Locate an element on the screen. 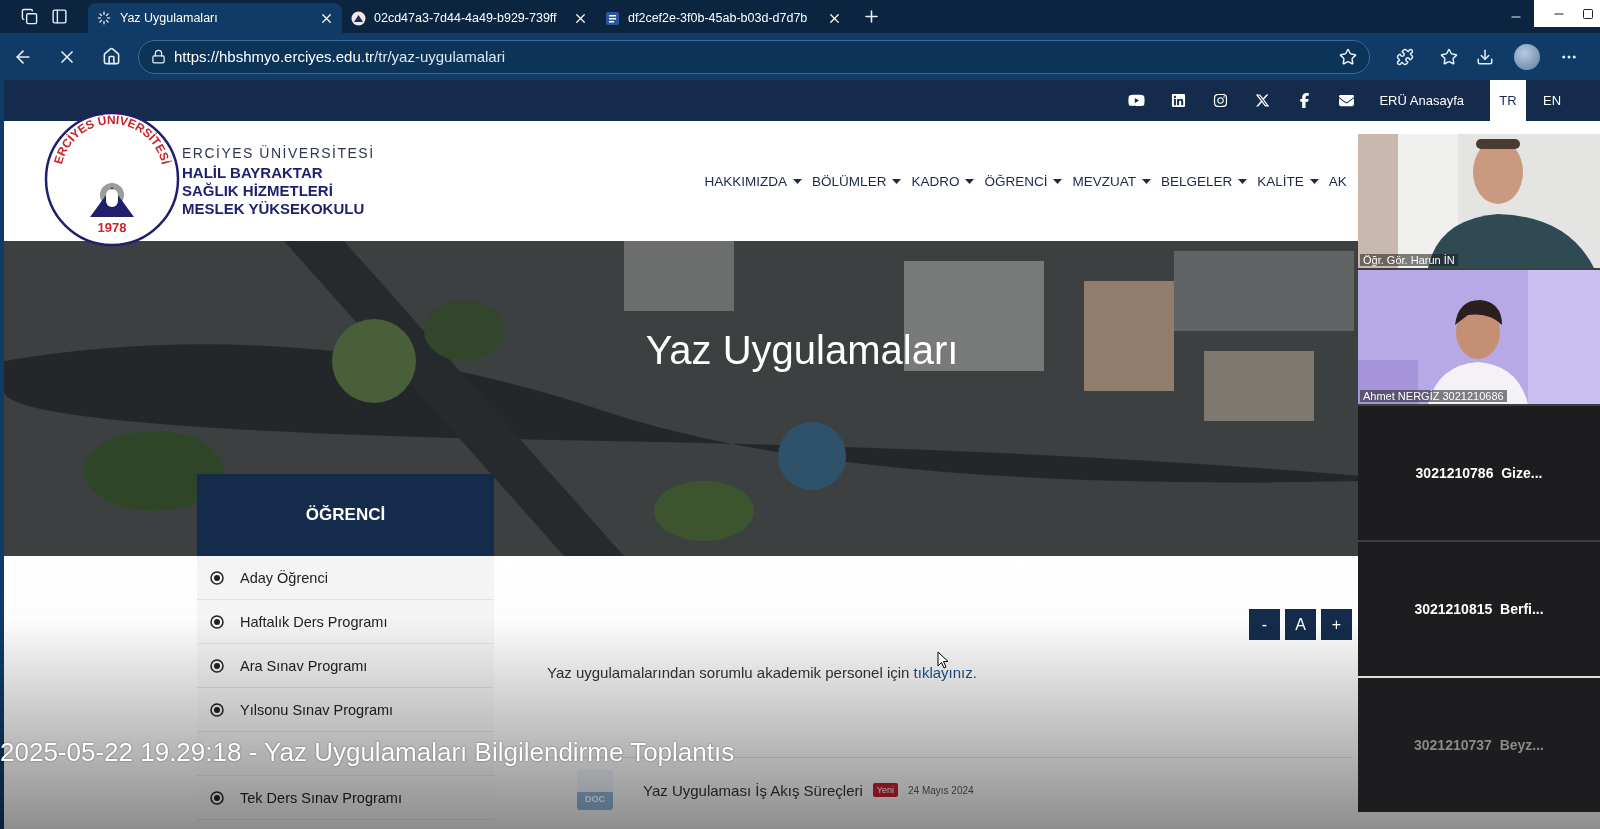 The height and width of the screenshot is (829, 1600). sidebar-item: Aday Öğrenci is located at coordinates (345, 578).